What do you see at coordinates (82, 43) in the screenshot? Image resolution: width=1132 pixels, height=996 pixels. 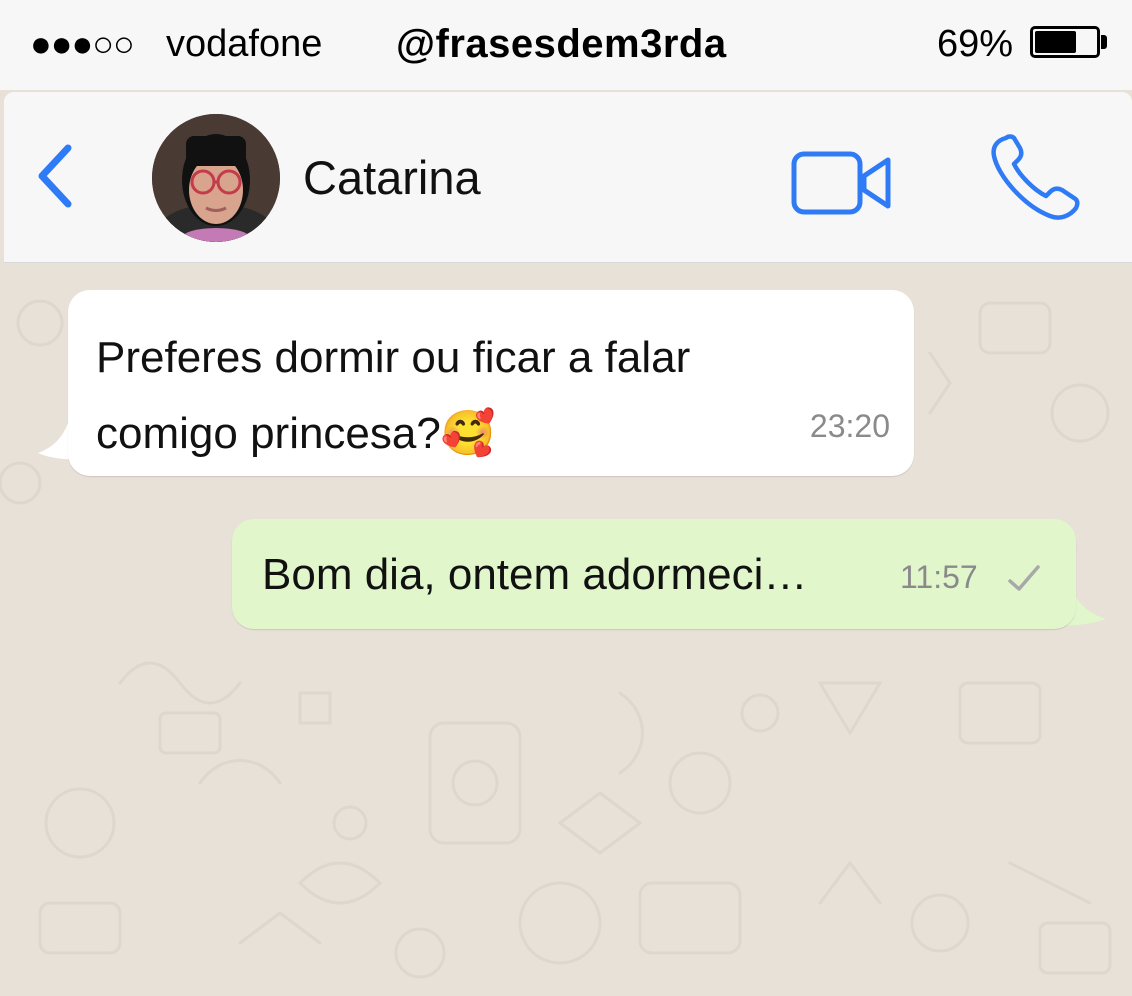 I see `signal-strength-indicator: ●●●○○` at bounding box center [82, 43].